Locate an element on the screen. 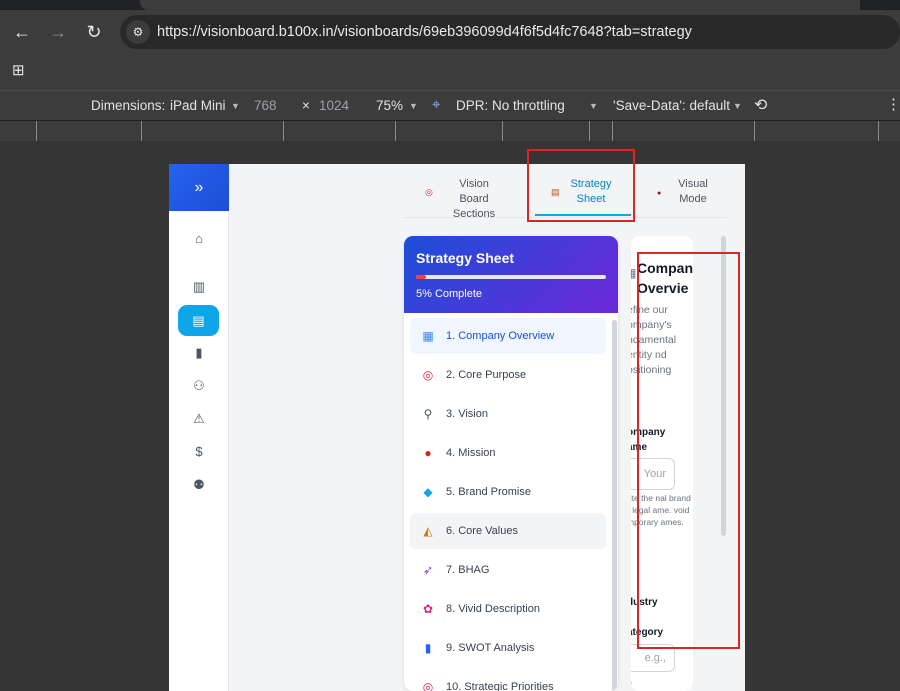  strategy-item: ◎ 10. Strategic Priorities is located at coordinates (508, 680).